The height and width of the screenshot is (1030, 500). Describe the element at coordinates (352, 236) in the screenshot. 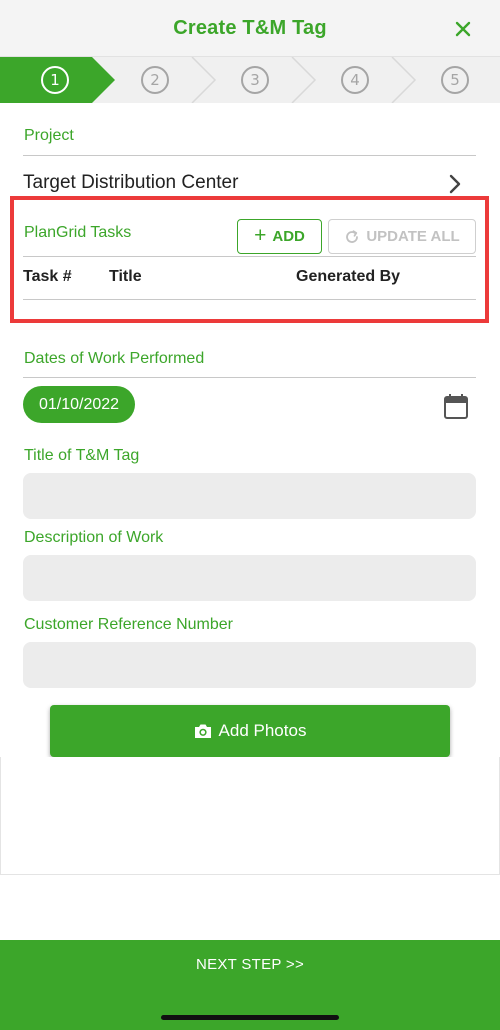

I see `refresh-icon` at that location.